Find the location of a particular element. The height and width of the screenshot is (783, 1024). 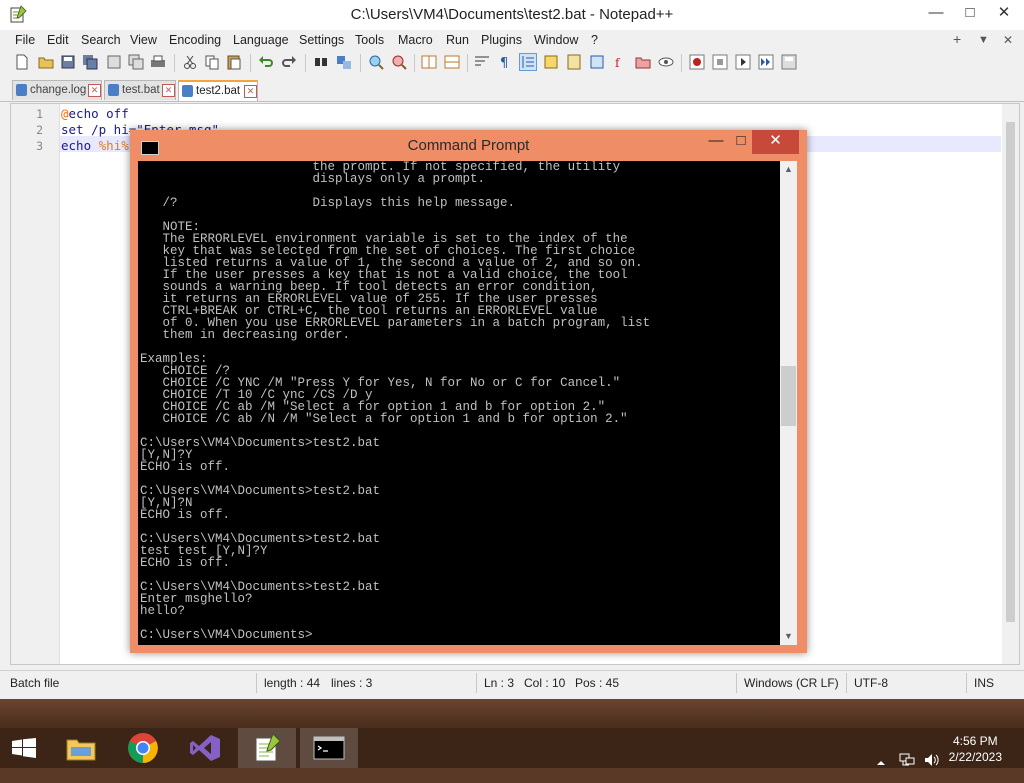

status-length: length : 44 is located at coordinates (292, 683).